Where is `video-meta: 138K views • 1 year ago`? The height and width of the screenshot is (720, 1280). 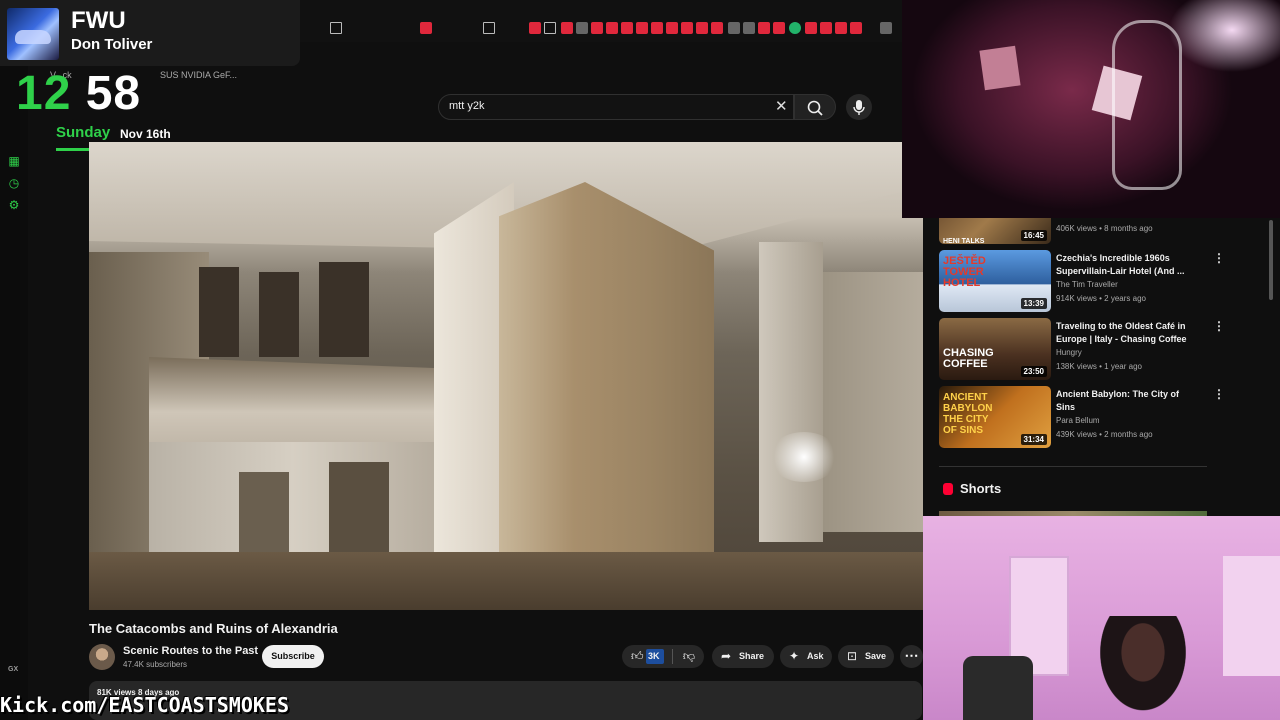 video-meta: 138K views • 1 year ago is located at coordinates (1099, 366).